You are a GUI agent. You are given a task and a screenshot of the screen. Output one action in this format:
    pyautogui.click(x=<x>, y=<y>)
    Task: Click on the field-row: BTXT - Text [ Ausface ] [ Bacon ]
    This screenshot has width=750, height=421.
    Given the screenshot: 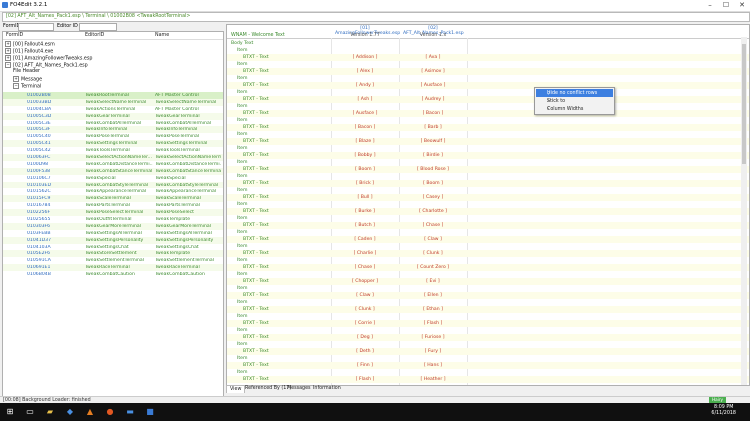 What is the action you would take?
    pyautogui.click(x=488, y=113)
    